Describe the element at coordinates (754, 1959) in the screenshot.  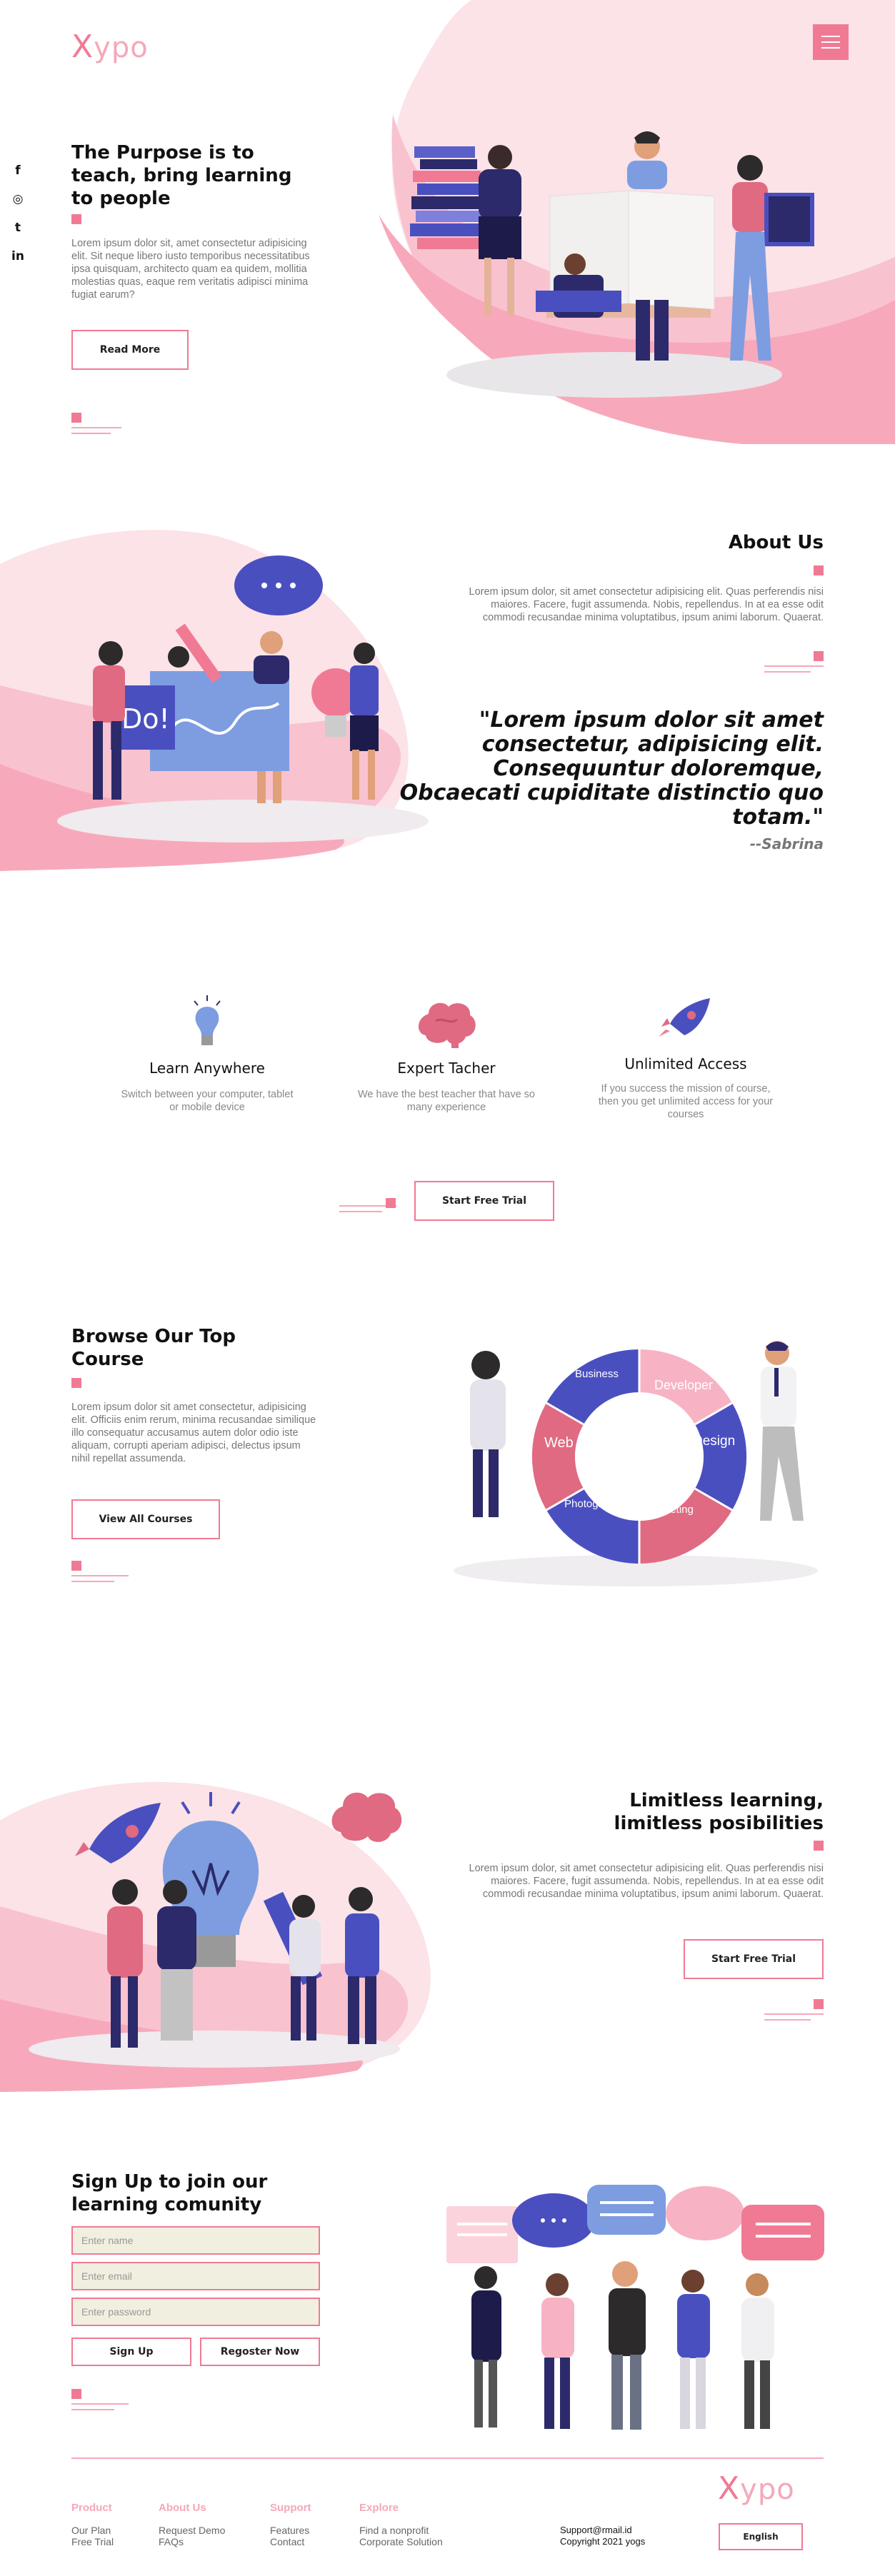
I see `start-free-trial-button-2: Start Free Trial` at that location.